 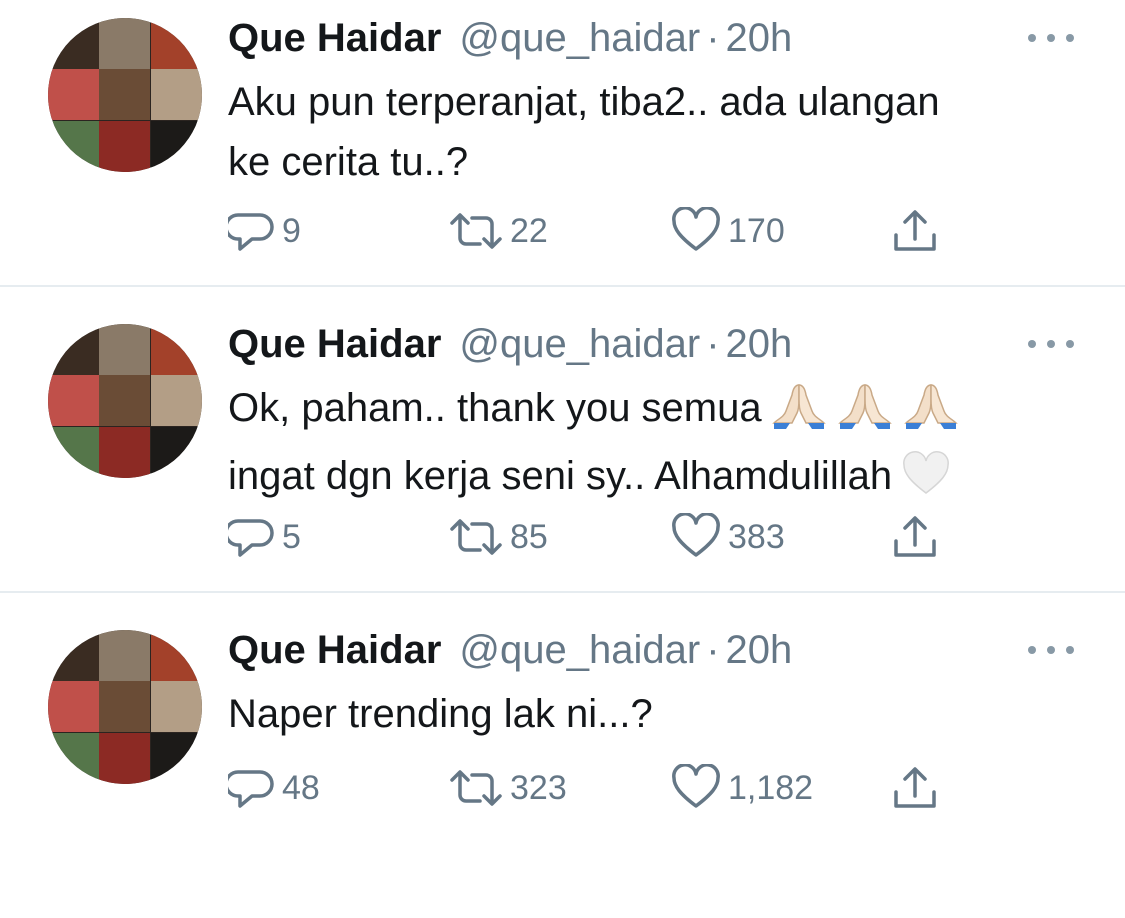 I want to click on white-heart-emoji, so click(x=926, y=482).